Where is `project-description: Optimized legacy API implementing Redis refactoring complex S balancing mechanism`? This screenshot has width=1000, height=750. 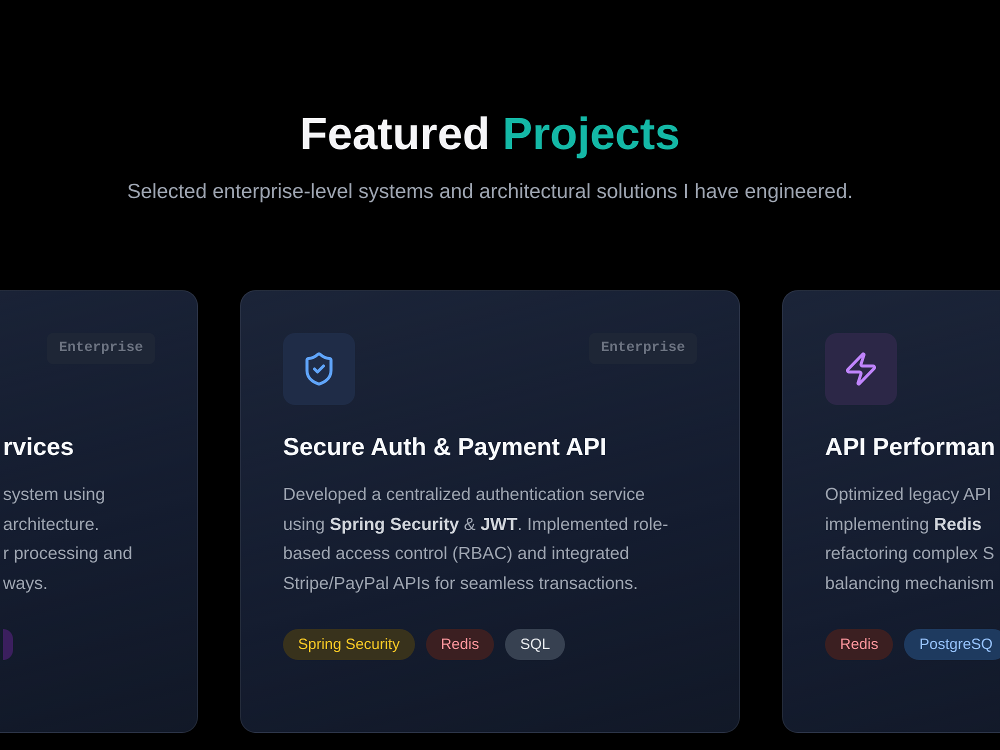
project-description: Optimized legacy API implementing Redis refactoring complex S balancing mechanism is located at coordinates (909, 539).